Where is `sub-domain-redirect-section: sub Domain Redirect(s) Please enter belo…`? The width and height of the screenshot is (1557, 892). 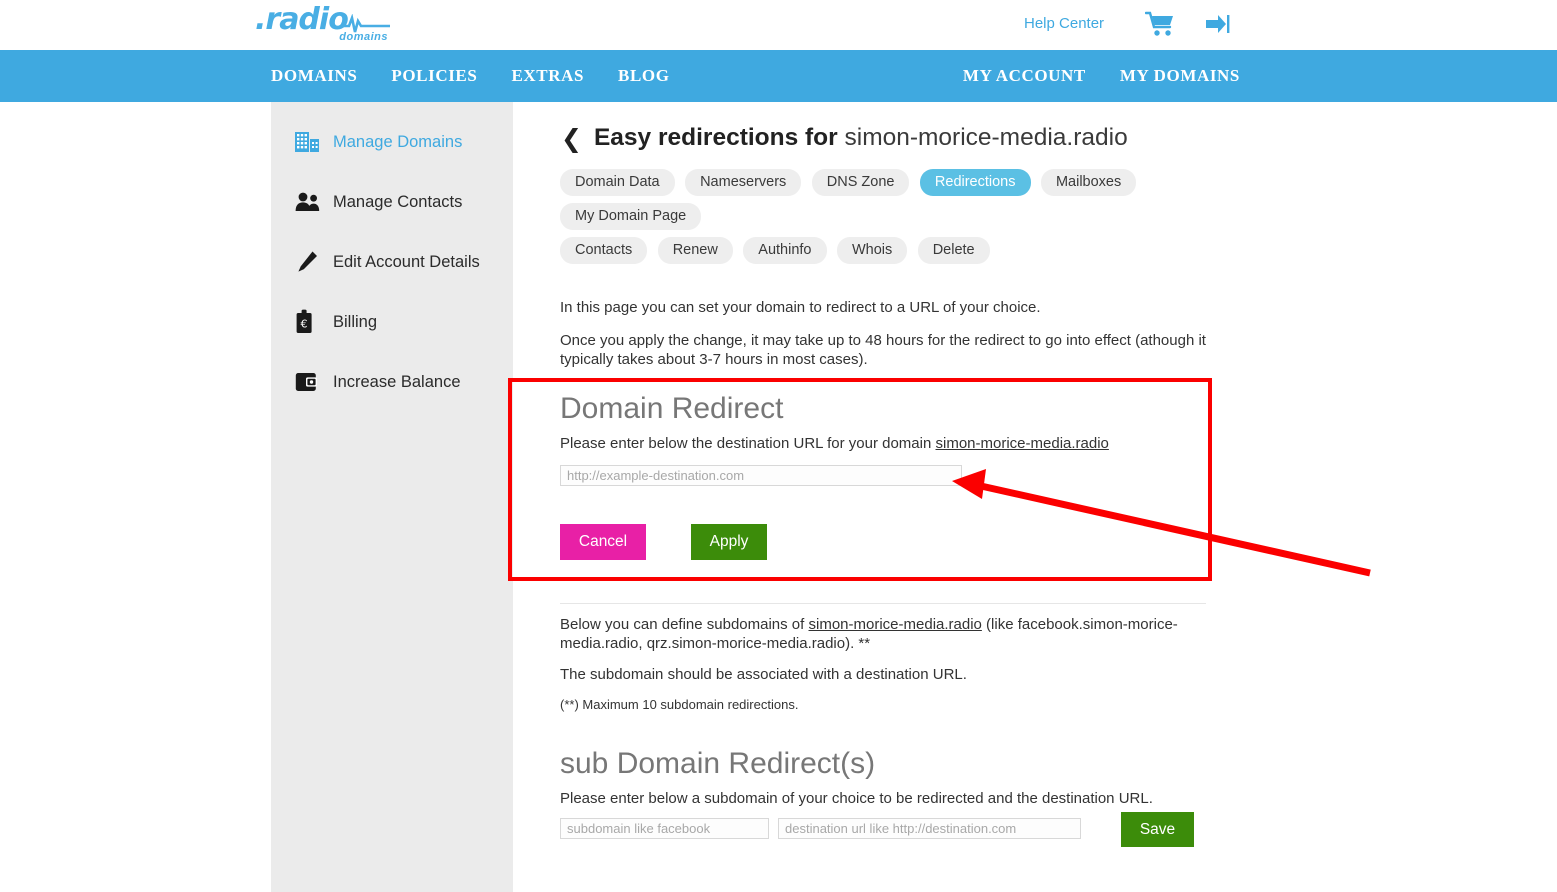 sub-domain-redirect-section: sub Domain Redirect(s) Please enter belo… is located at coordinates (890, 796).